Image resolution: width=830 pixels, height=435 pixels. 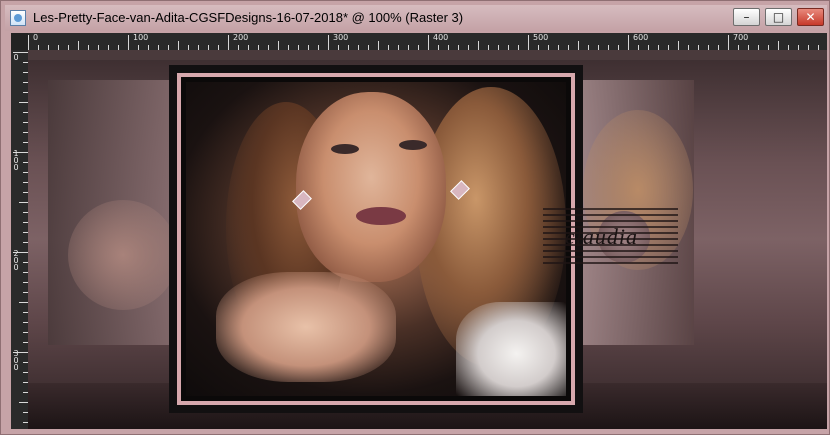 I want to click on document-icon, so click(x=18, y=18).